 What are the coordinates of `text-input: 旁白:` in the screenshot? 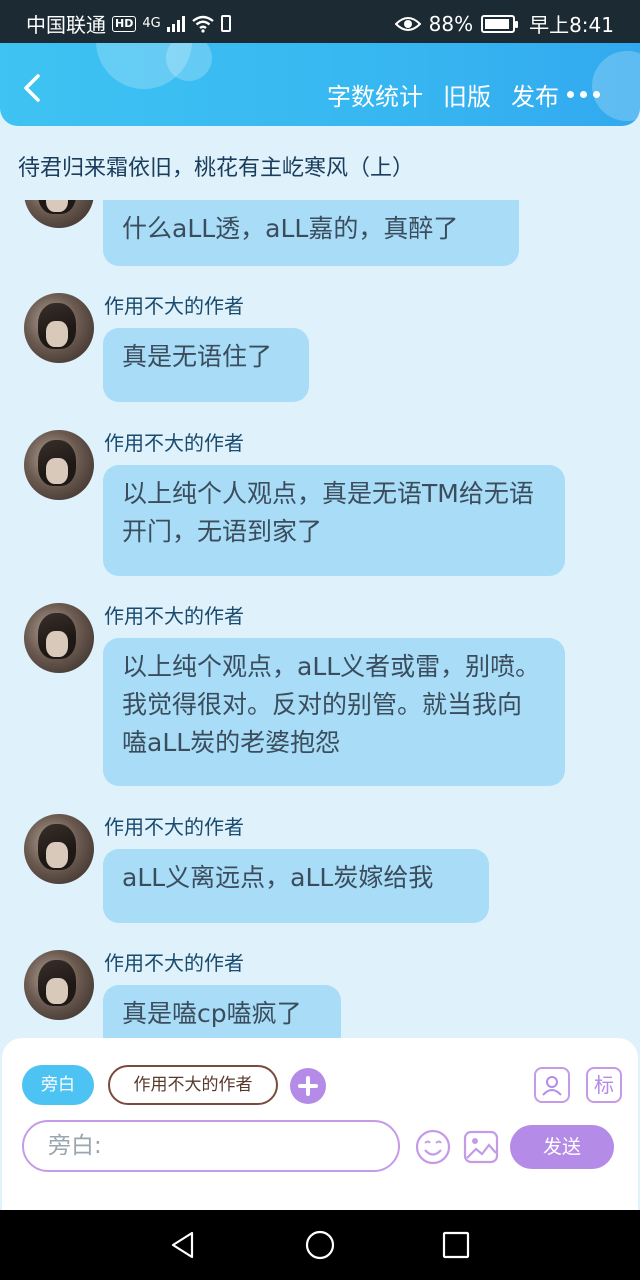 It's located at (211, 1146).